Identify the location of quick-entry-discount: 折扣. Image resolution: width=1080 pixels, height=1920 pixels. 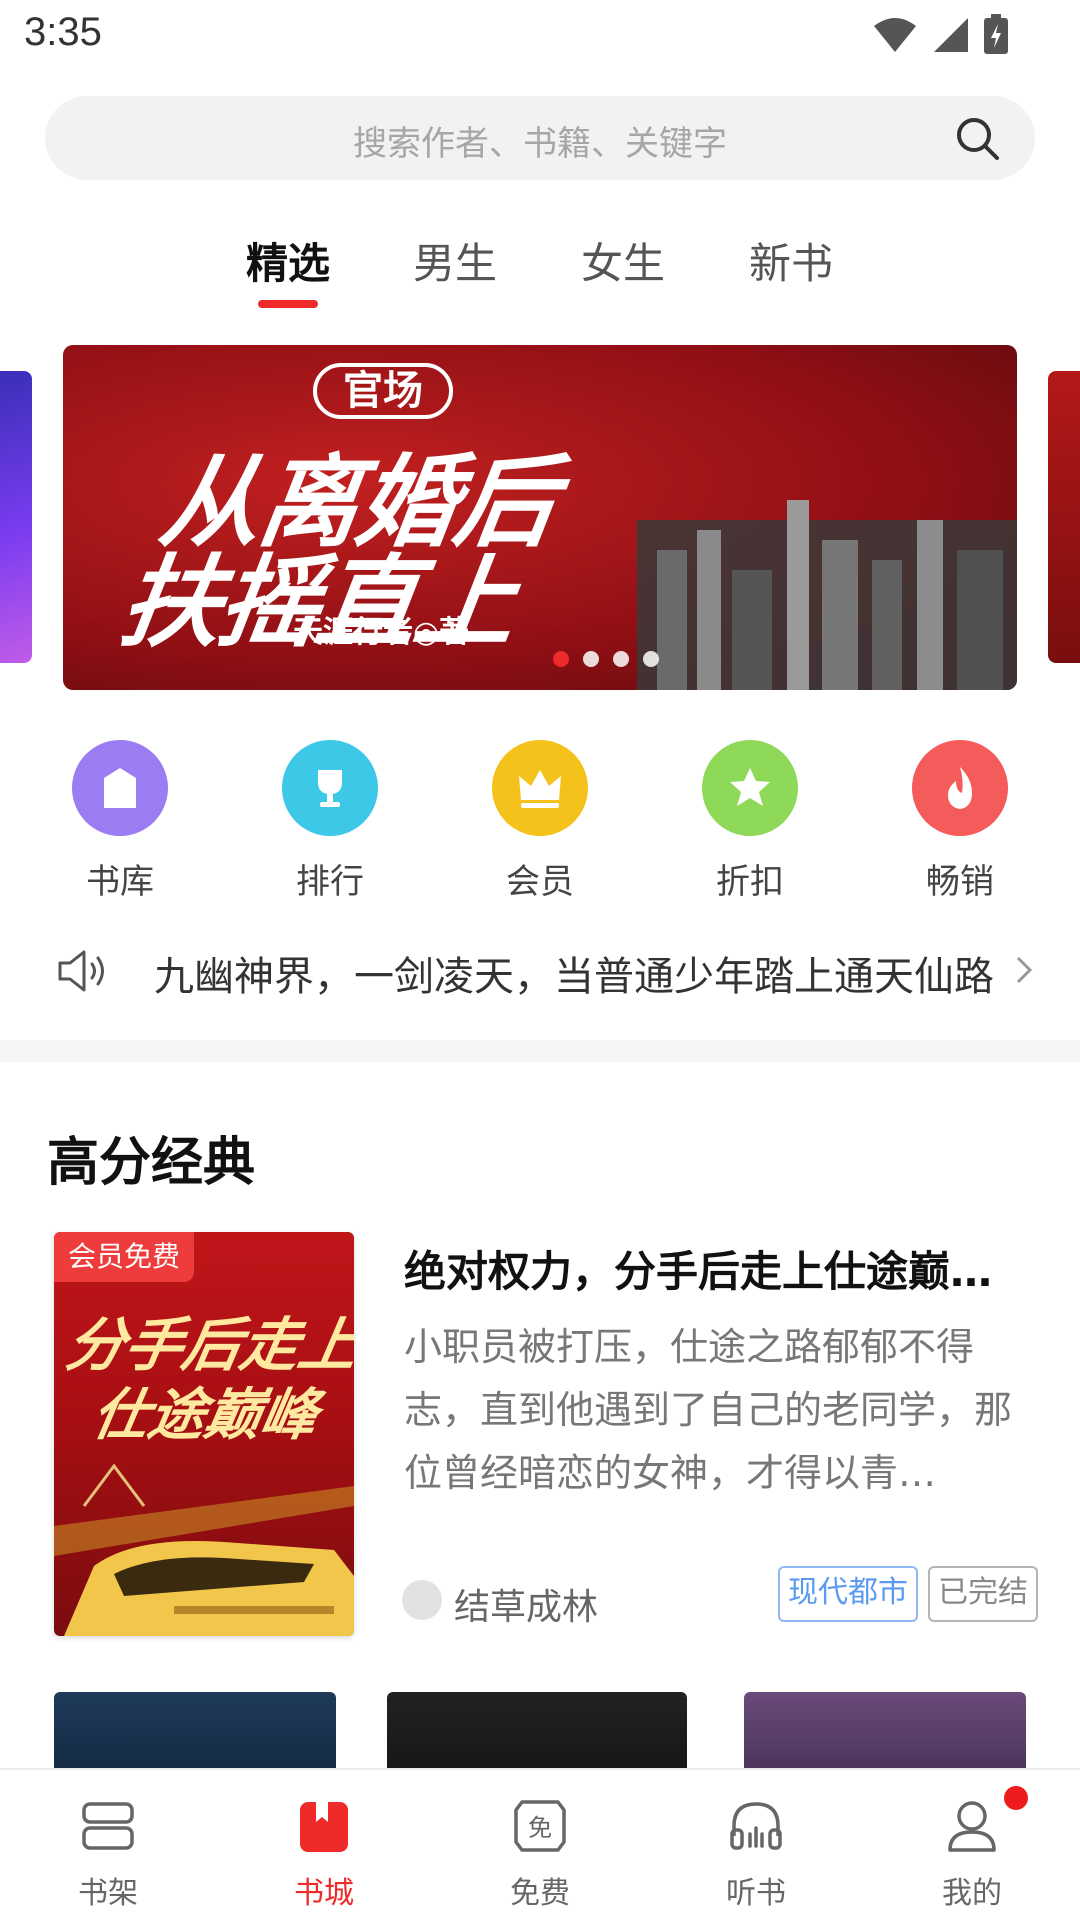
(750, 821).